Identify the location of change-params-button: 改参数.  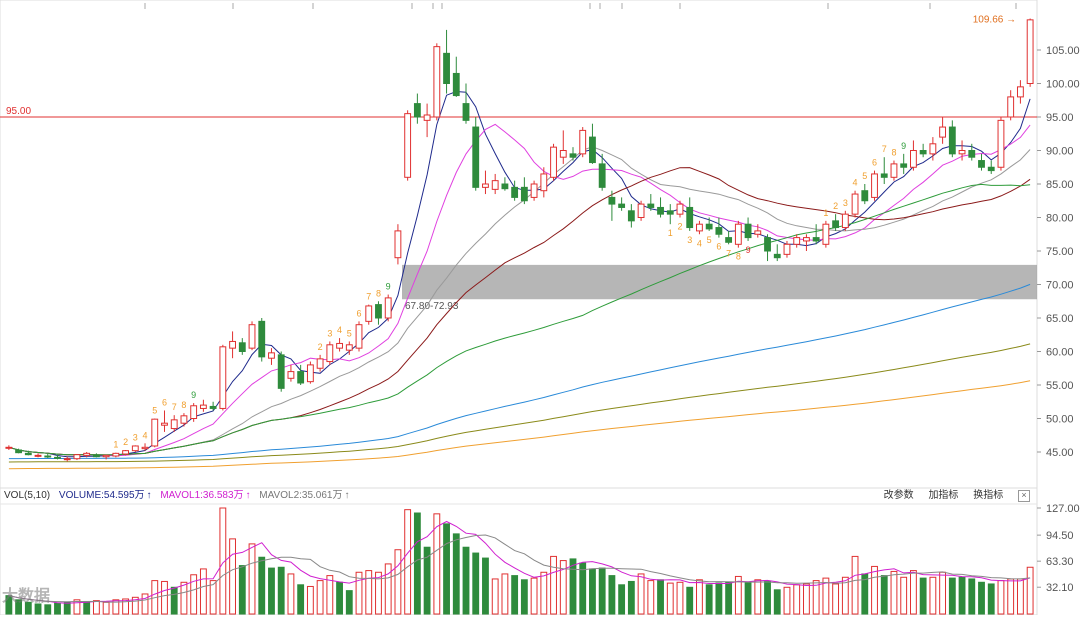
(899, 495).